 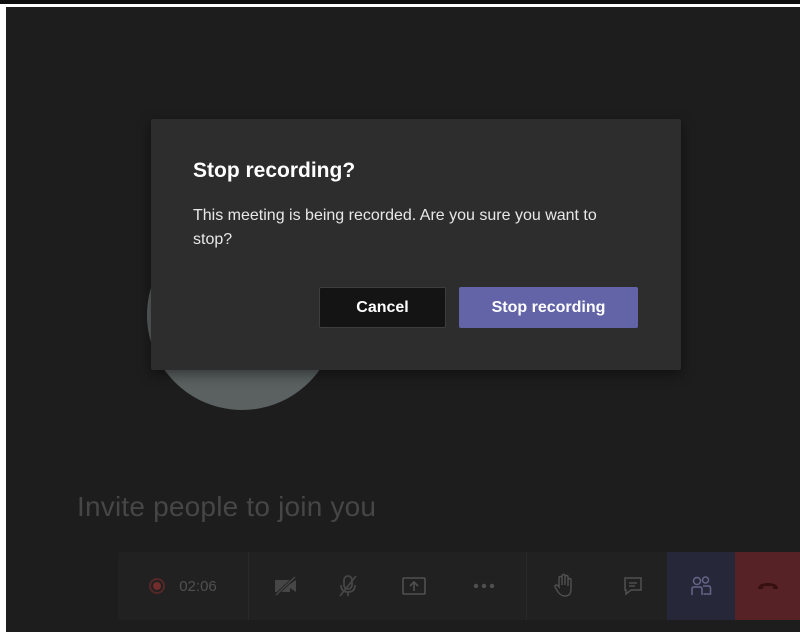 I want to click on window-top-edge, so click(x=400, y=3).